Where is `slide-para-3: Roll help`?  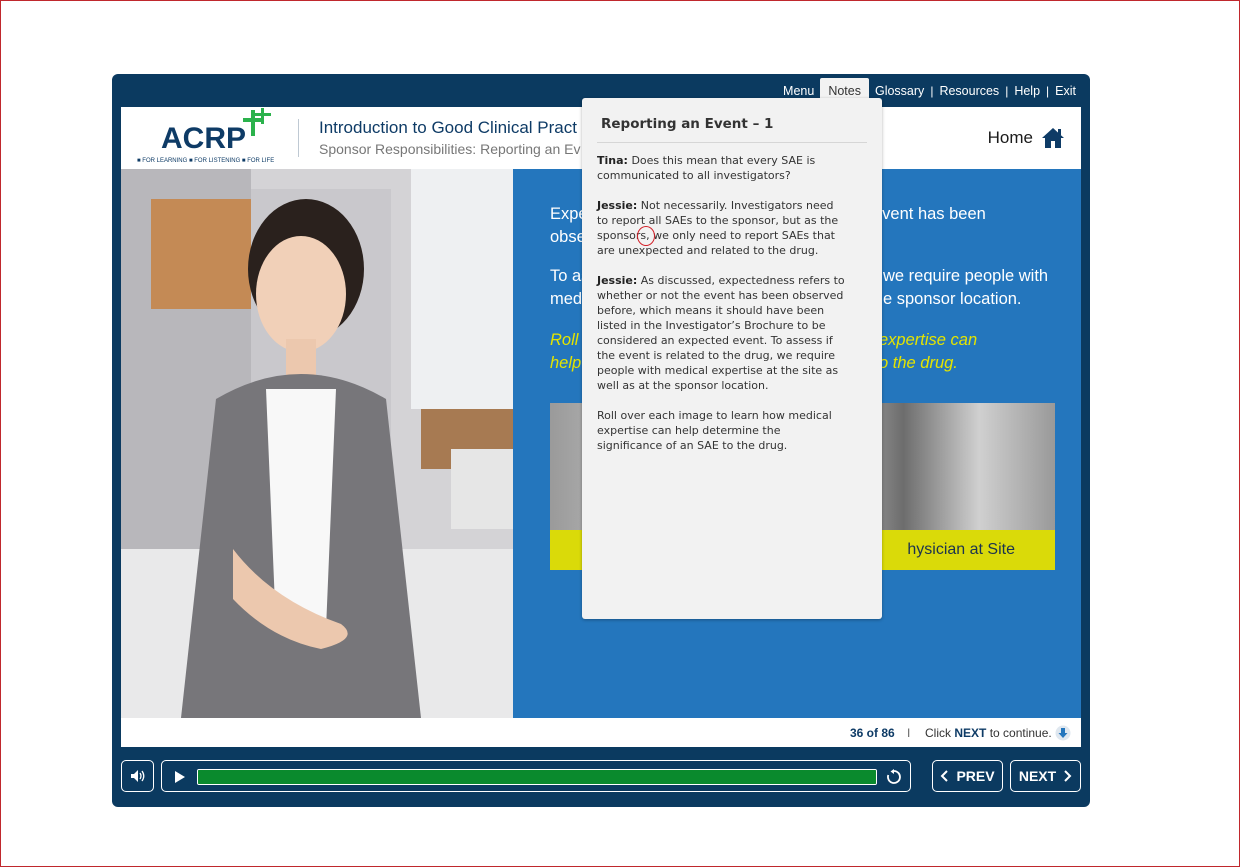 slide-para-3: Roll help is located at coordinates (565, 352).